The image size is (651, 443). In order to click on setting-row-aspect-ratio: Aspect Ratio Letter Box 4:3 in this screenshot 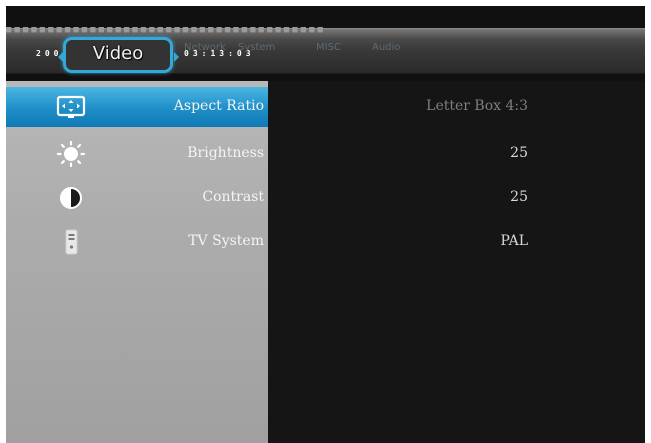, I will do `click(325, 107)`.